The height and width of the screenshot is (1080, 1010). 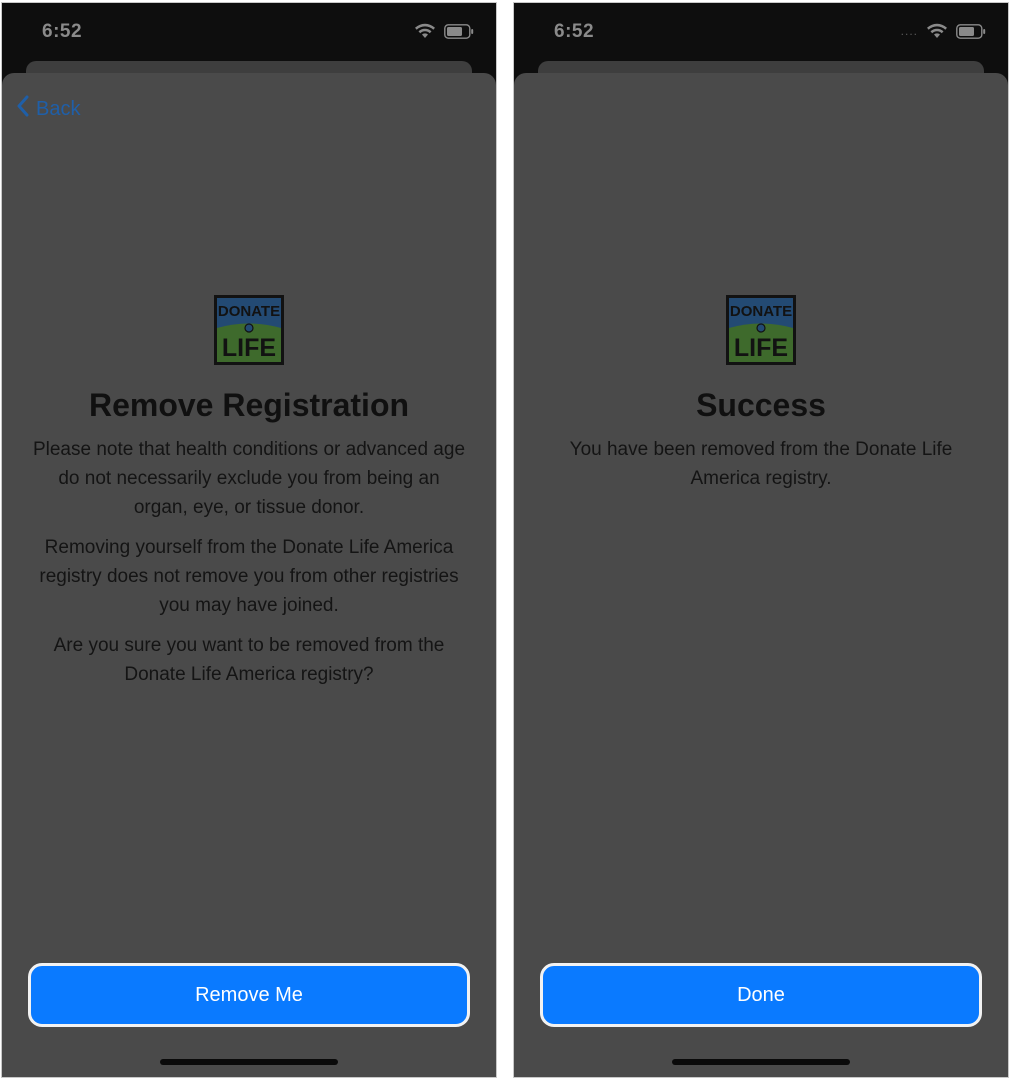 I want to click on page-title: Success, so click(x=761, y=405).